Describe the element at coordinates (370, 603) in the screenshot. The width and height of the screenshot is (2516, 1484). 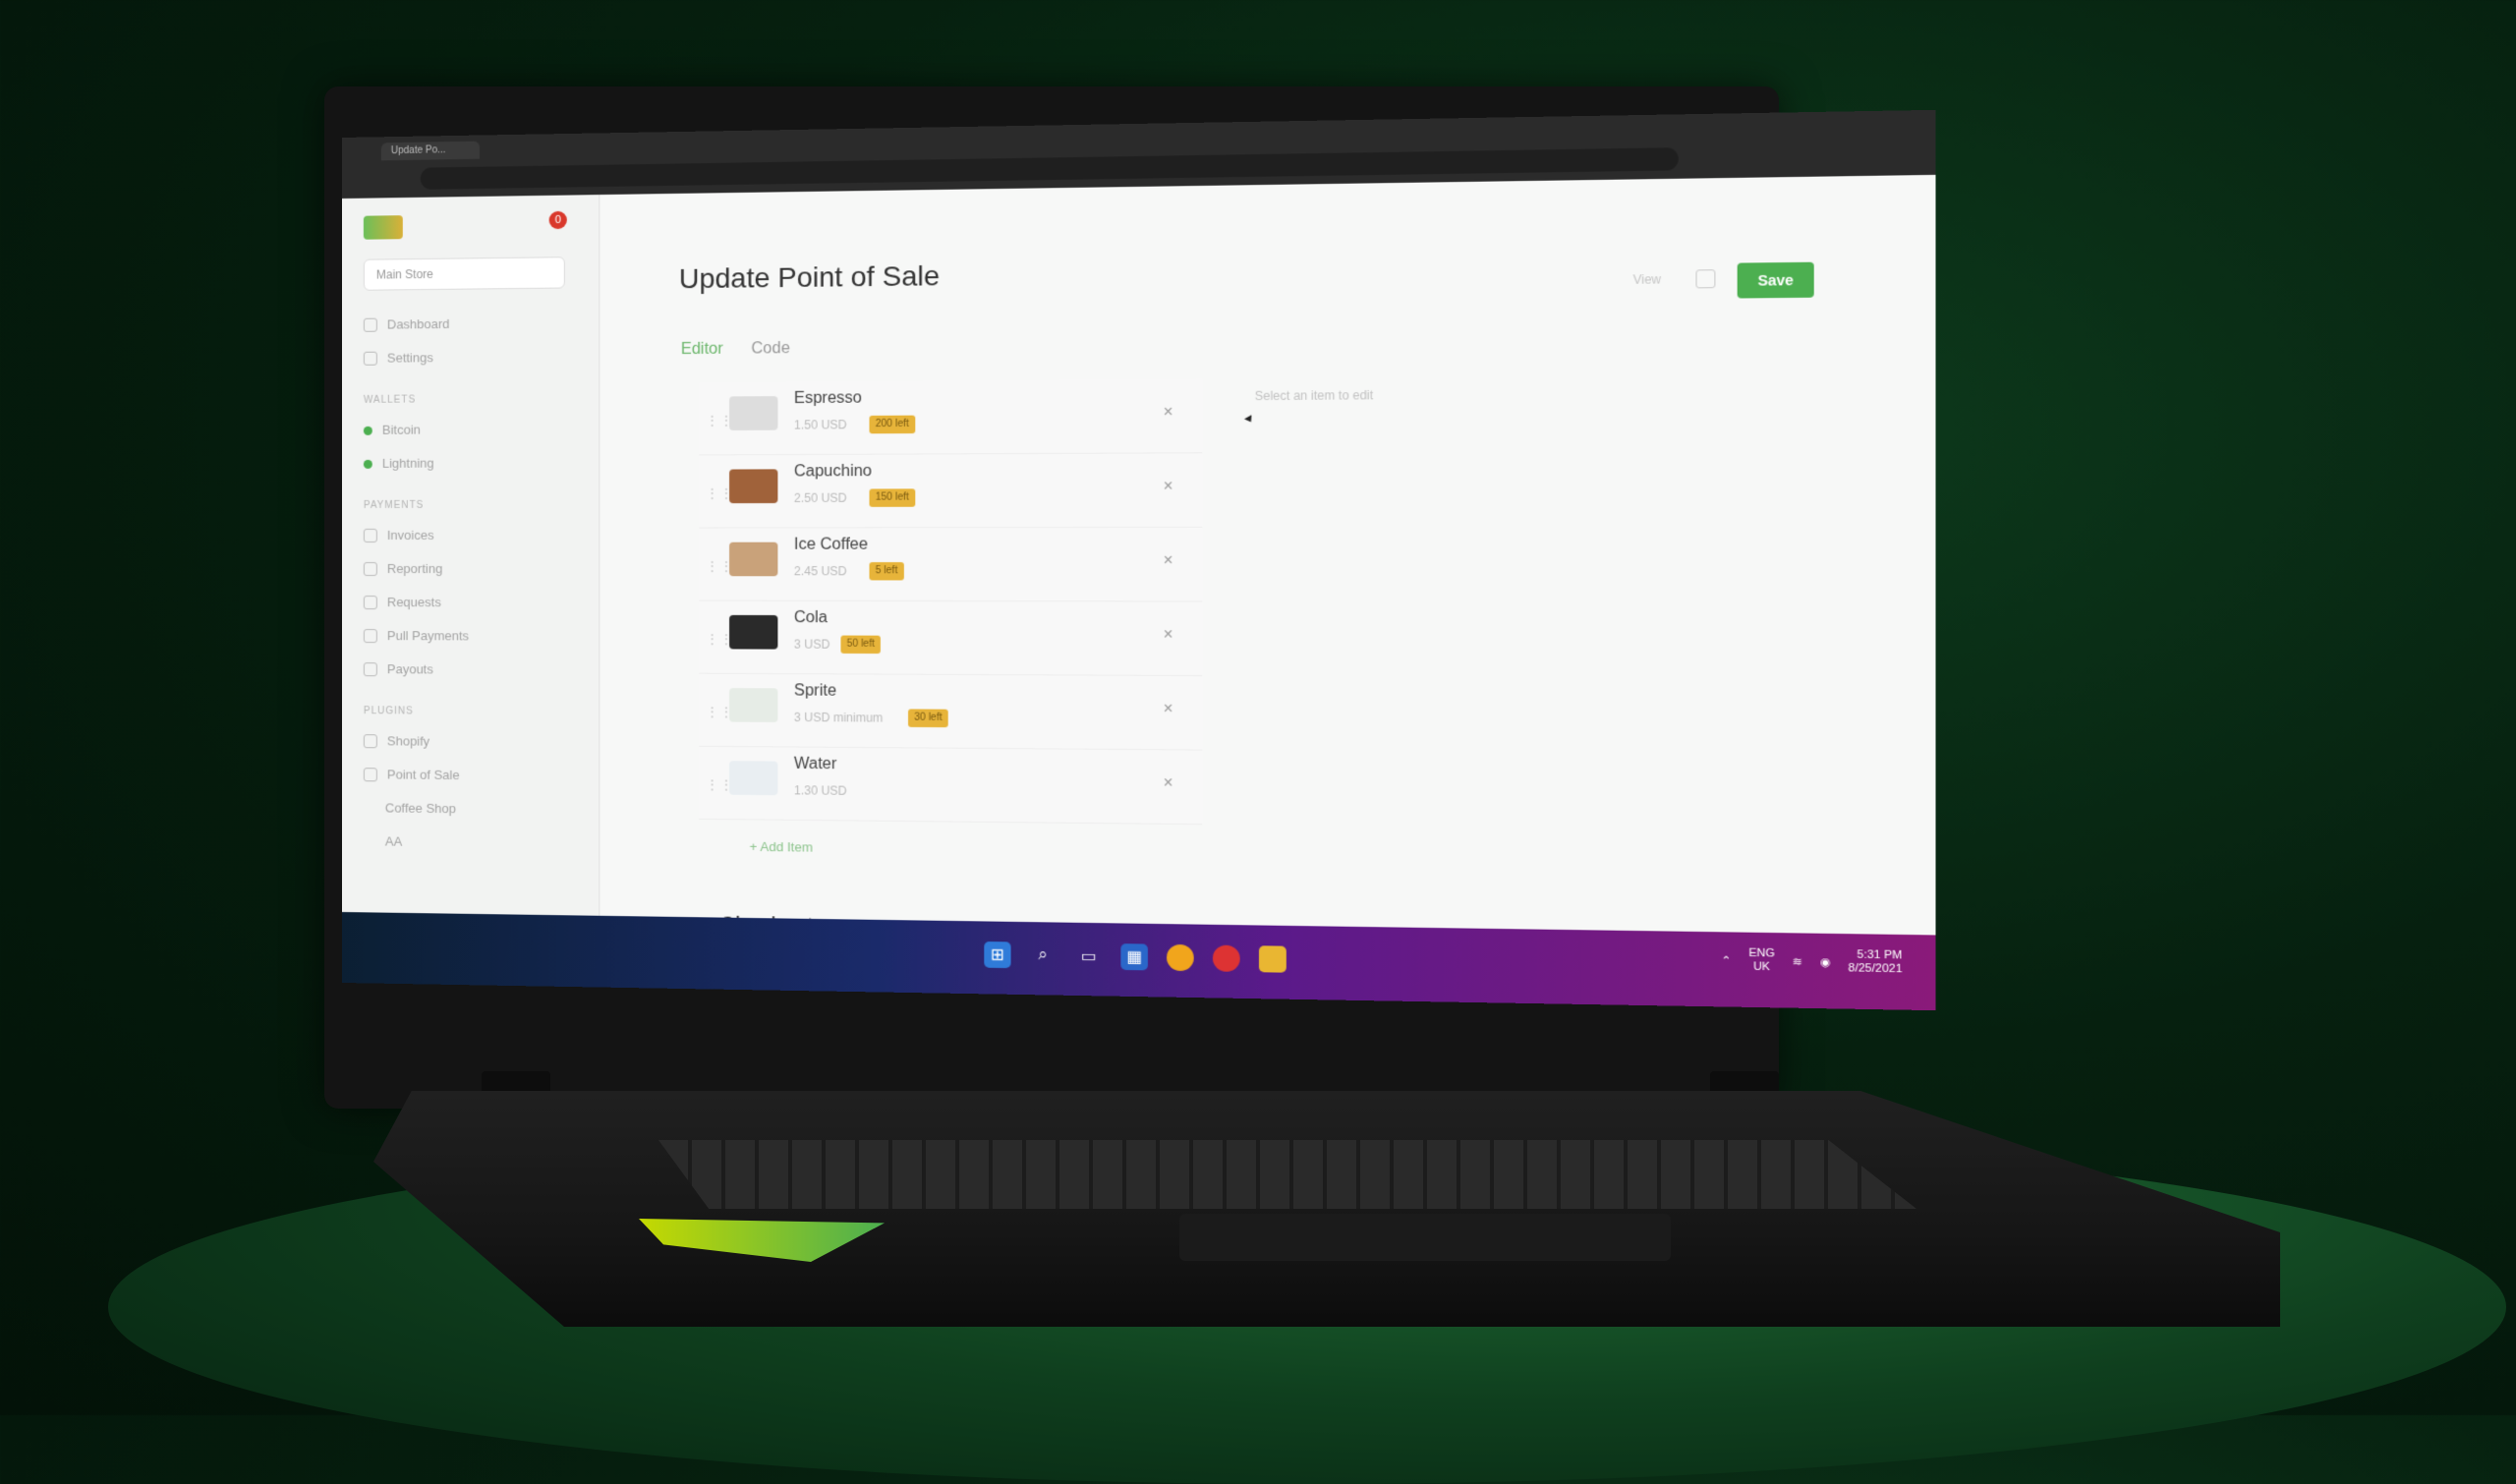
I see `request-icon` at that location.